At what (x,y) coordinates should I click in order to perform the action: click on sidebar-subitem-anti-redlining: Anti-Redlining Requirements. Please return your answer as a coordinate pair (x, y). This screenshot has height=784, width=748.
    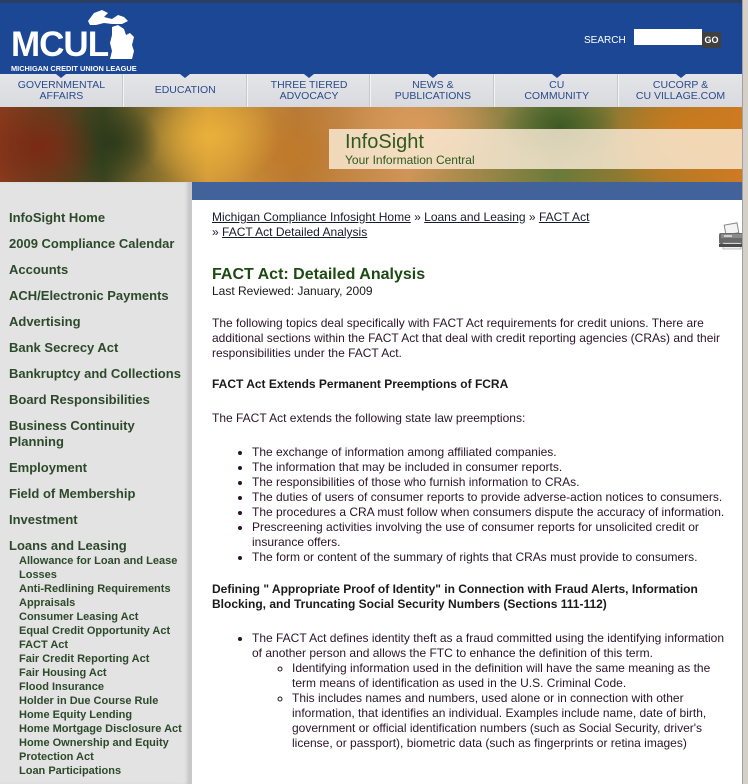
    Looking at the image, I should click on (99, 589).